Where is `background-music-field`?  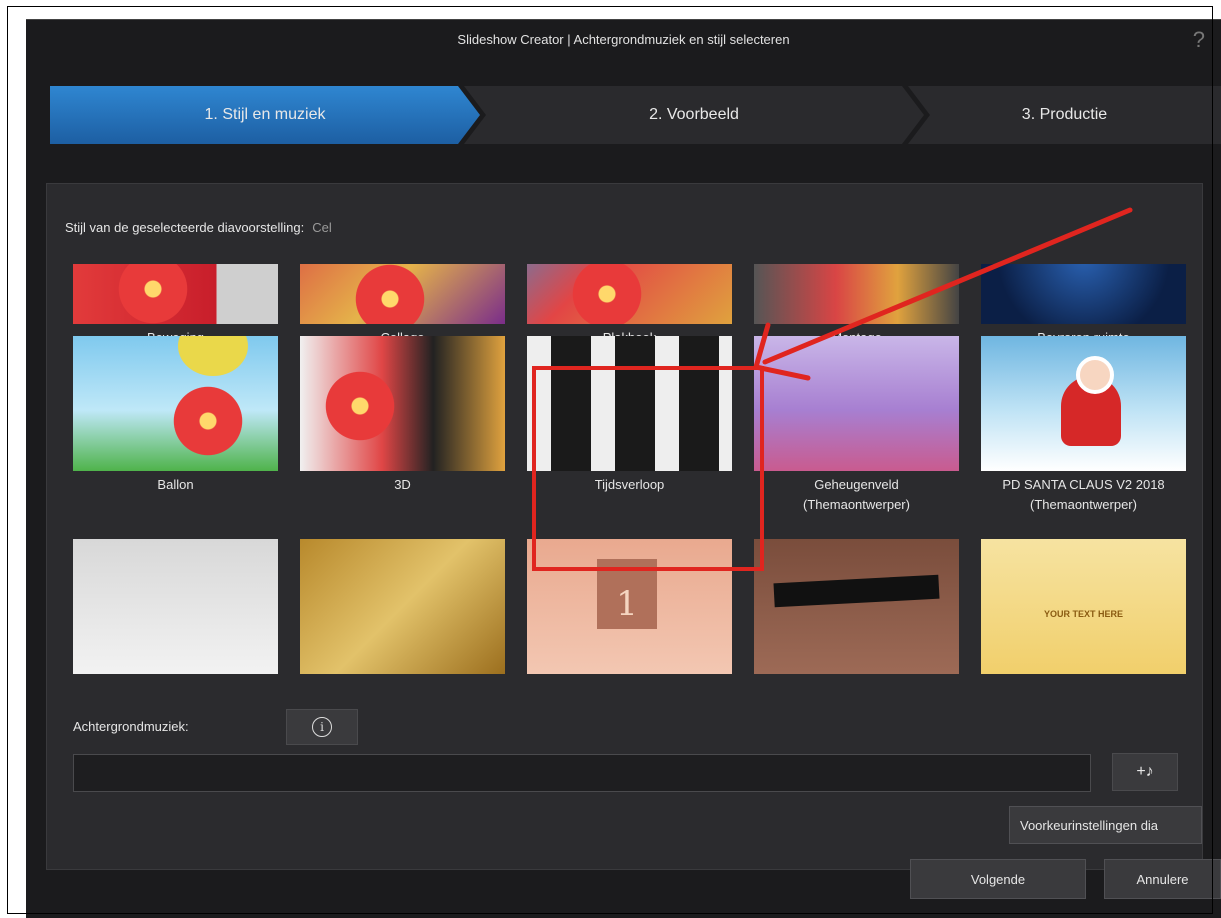 background-music-field is located at coordinates (582, 773).